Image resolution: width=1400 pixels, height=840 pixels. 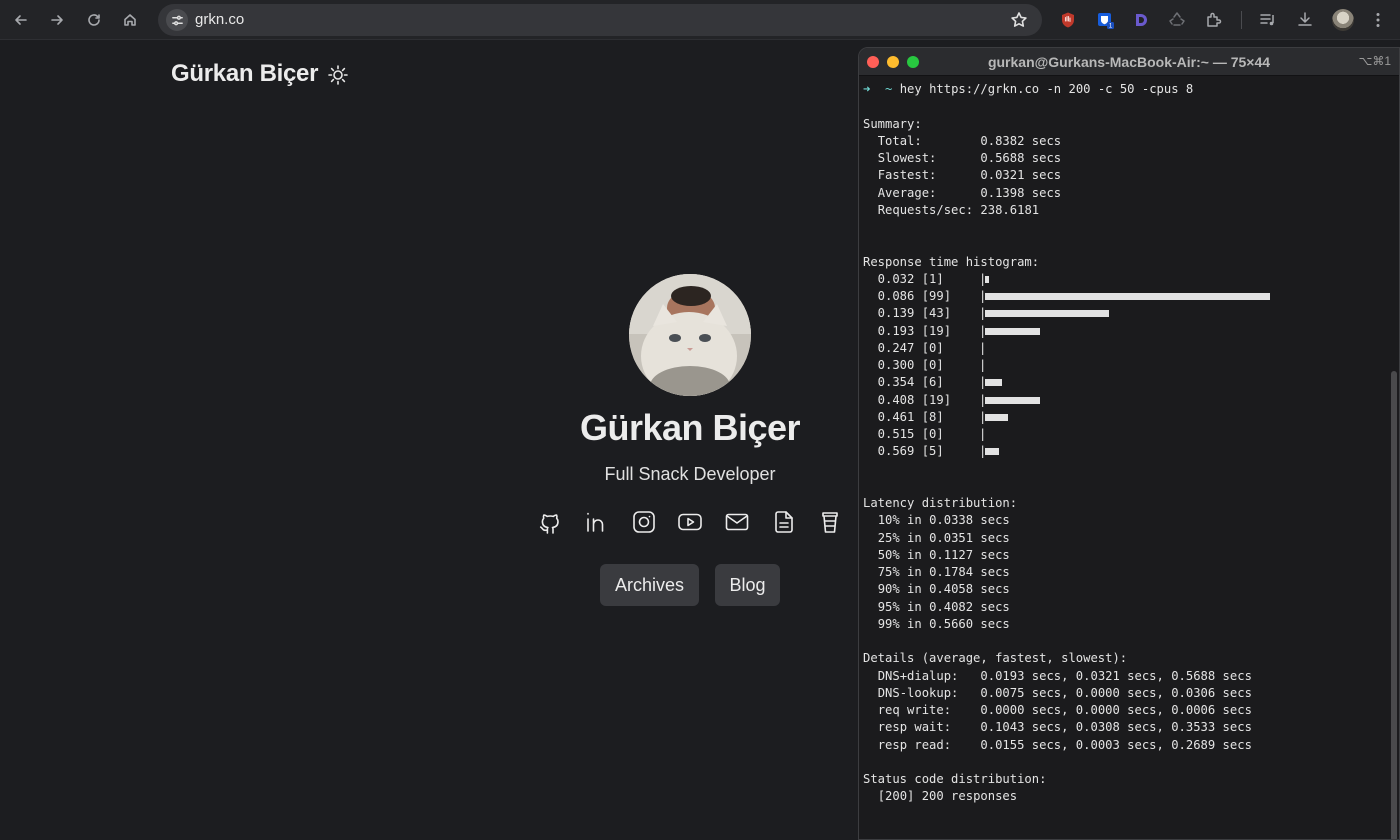 What do you see at coordinates (1374, 61) in the screenshot?
I see `terminal-shortcut: ⌥⌘1` at bounding box center [1374, 61].